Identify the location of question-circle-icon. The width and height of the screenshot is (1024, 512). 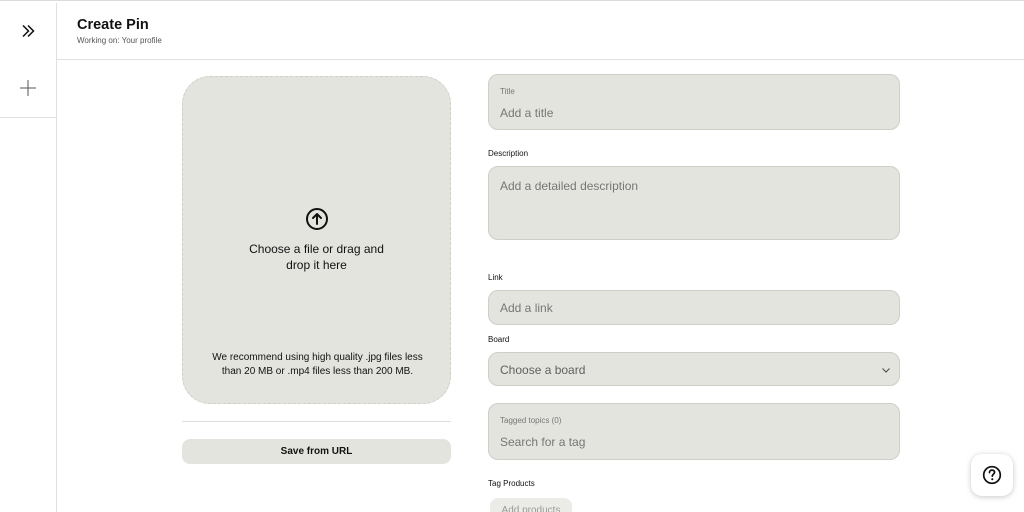
(992, 475).